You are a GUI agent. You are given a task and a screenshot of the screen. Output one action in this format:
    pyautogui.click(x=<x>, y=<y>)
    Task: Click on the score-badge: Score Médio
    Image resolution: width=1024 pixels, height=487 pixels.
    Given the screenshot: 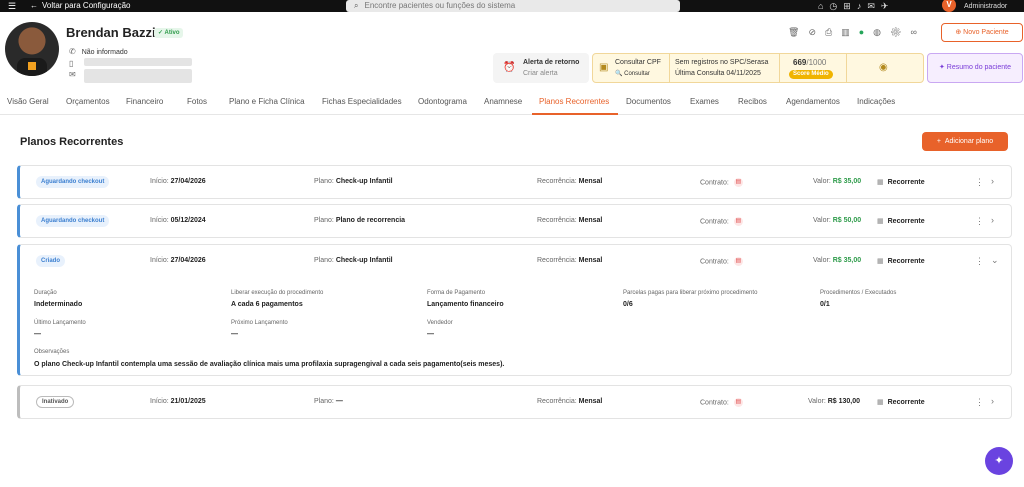 What is the action you would take?
    pyautogui.click(x=811, y=74)
    